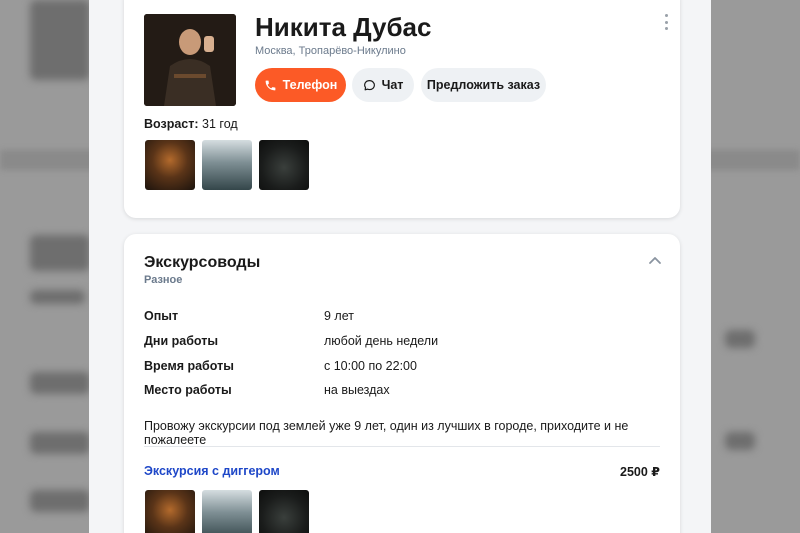 This screenshot has width=800, height=533. I want to click on detail-value: 9 лет, so click(339, 316).